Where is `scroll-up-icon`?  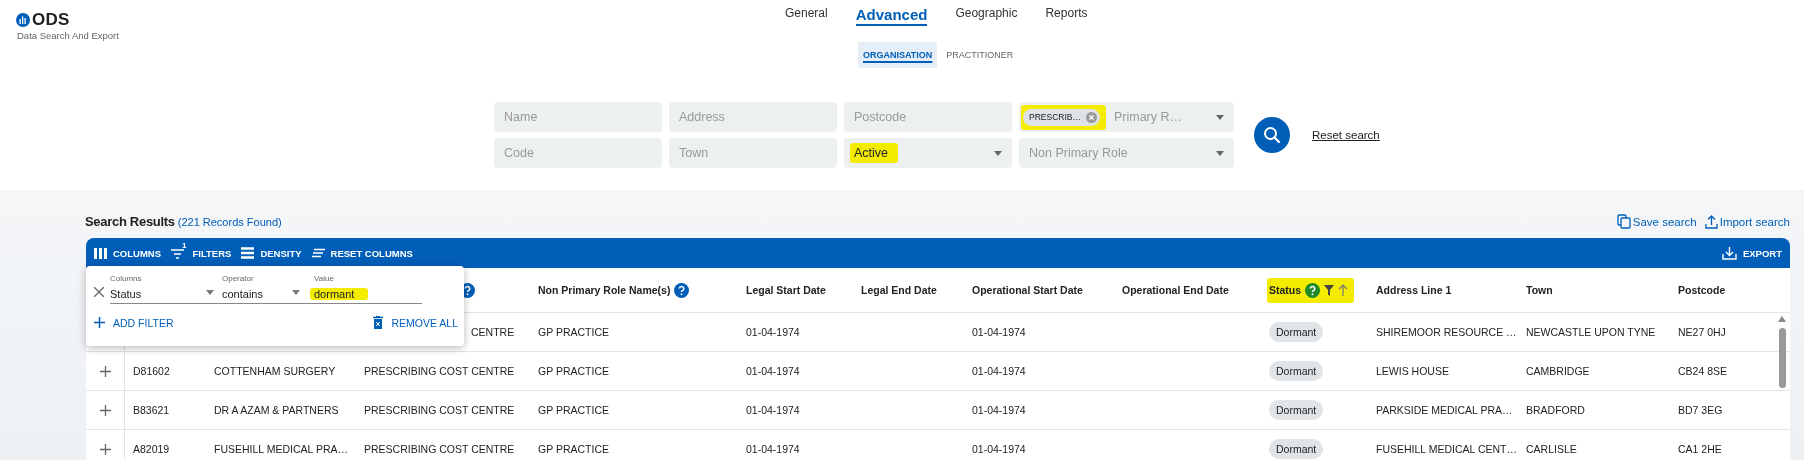
scroll-up-icon is located at coordinates (1782, 319).